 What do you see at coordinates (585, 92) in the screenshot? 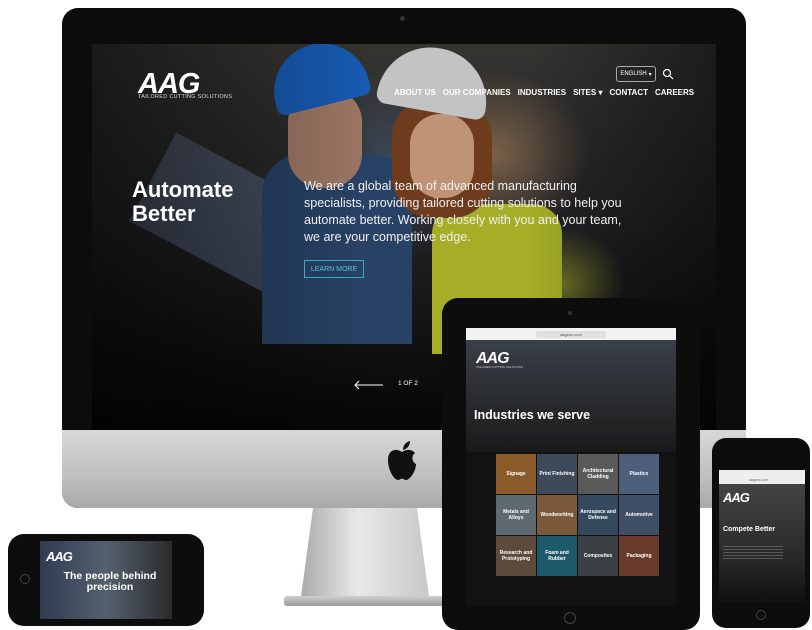
I see `nav-sites-label: SITES` at bounding box center [585, 92].